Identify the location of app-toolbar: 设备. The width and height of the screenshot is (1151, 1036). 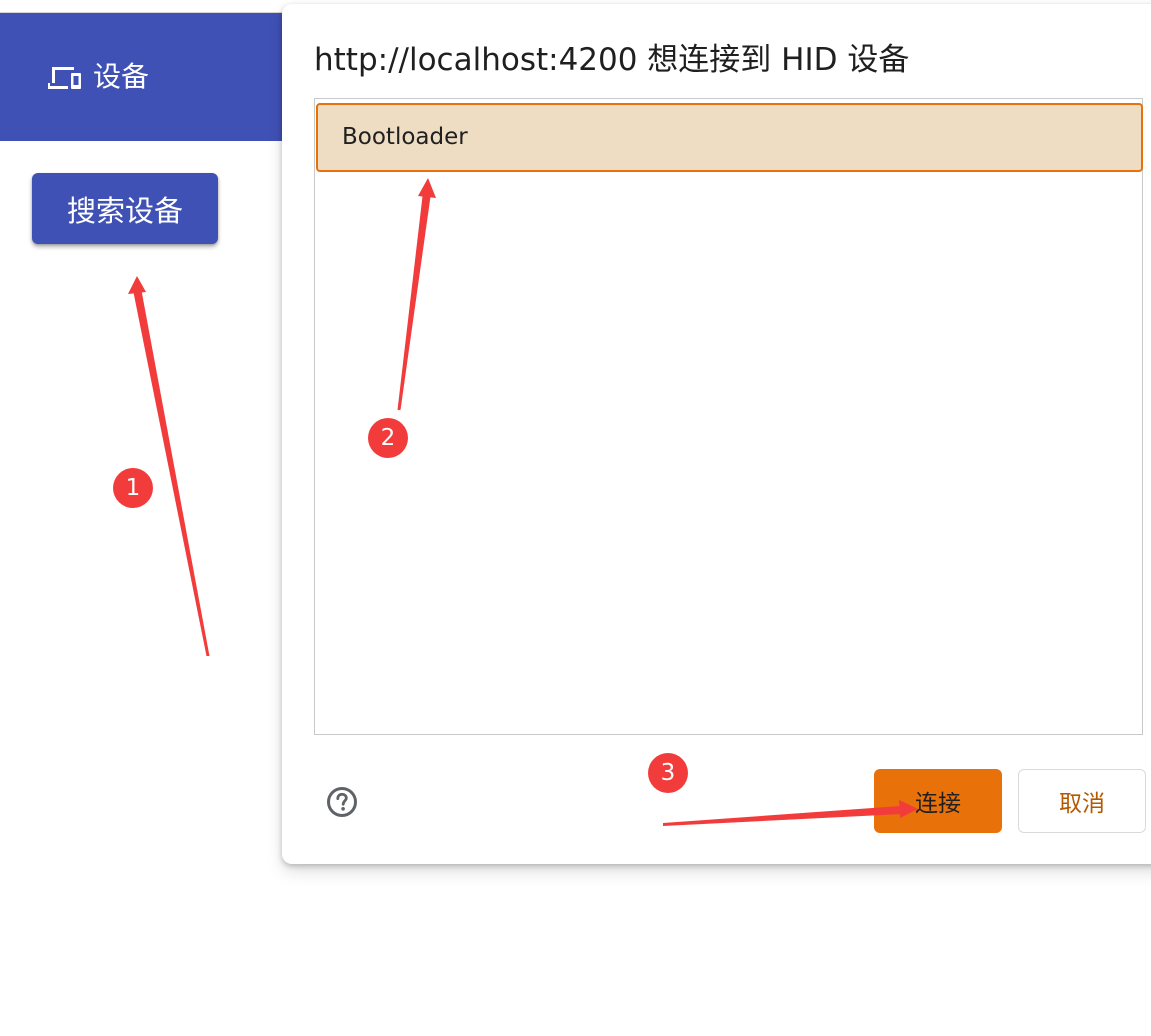
(145, 77).